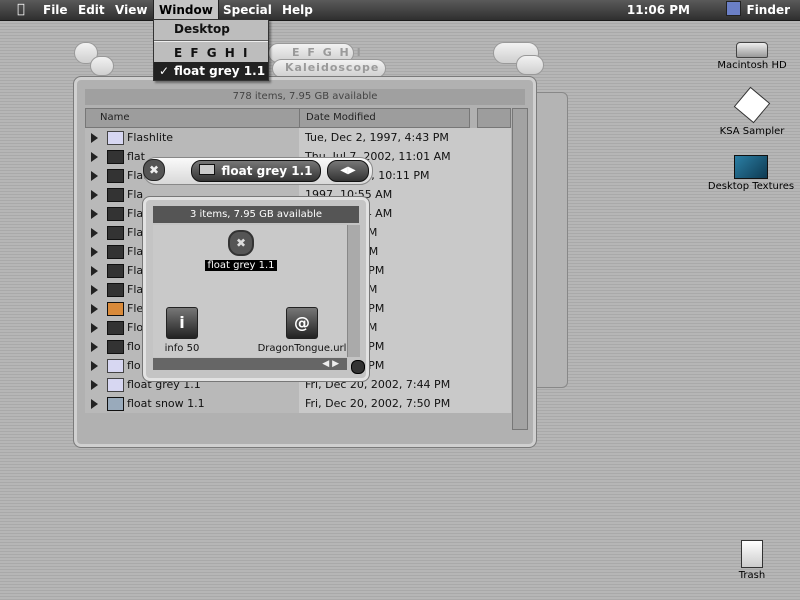  I want to click on icon-label: float grey 1.1, so click(241, 265).